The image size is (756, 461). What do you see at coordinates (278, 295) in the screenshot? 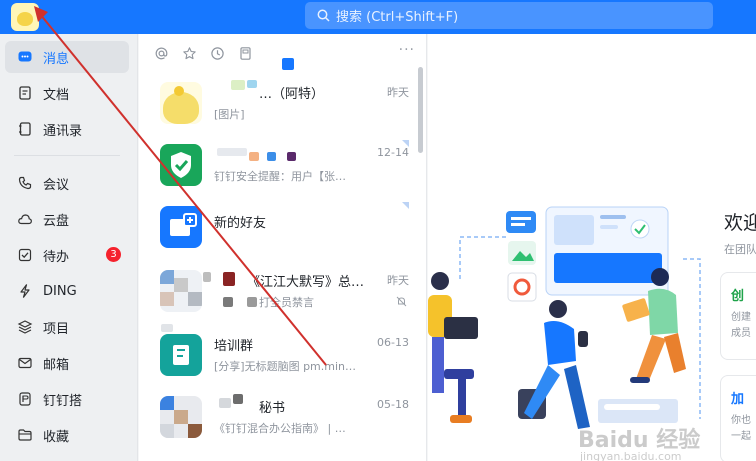
I see `conversation-item: 《江江大默写》总… 打全员禁言 昨天` at bounding box center [278, 295].